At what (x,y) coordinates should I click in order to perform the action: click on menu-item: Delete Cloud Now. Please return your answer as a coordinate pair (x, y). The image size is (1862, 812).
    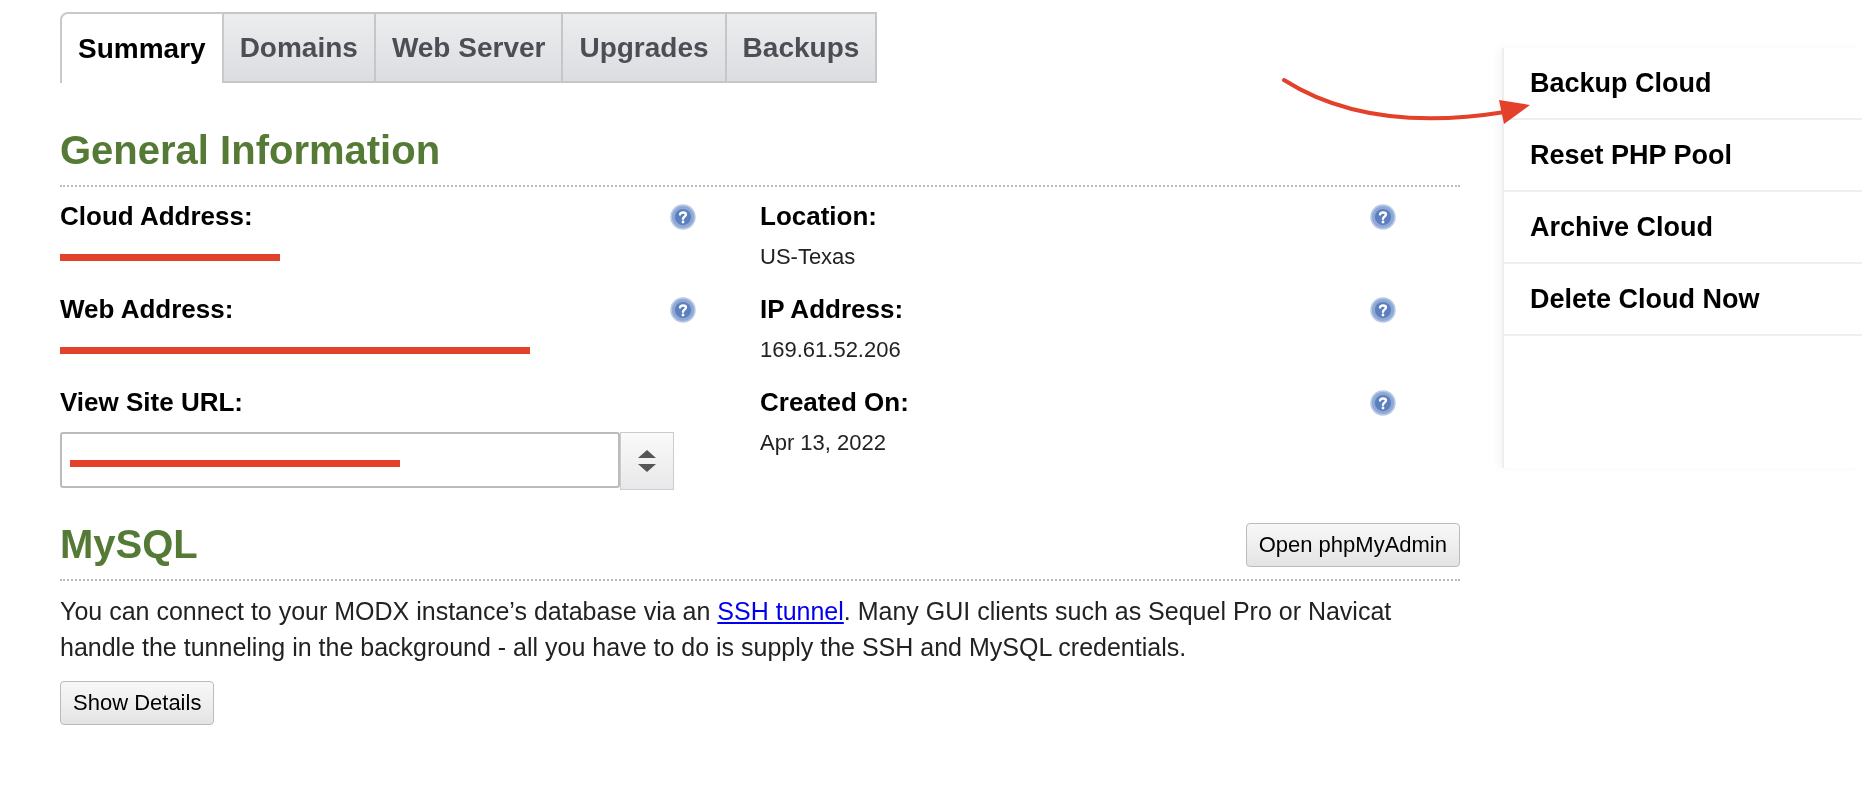
    Looking at the image, I should click on (1683, 300).